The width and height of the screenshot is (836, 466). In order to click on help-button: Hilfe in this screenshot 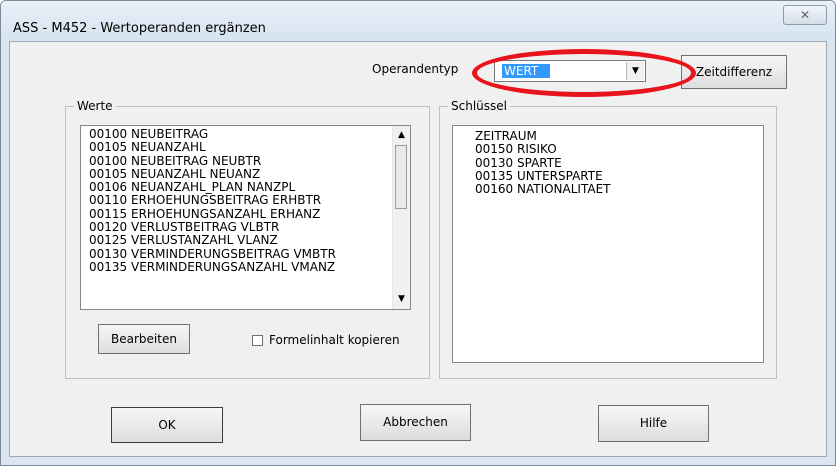, I will do `click(653, 423)`.